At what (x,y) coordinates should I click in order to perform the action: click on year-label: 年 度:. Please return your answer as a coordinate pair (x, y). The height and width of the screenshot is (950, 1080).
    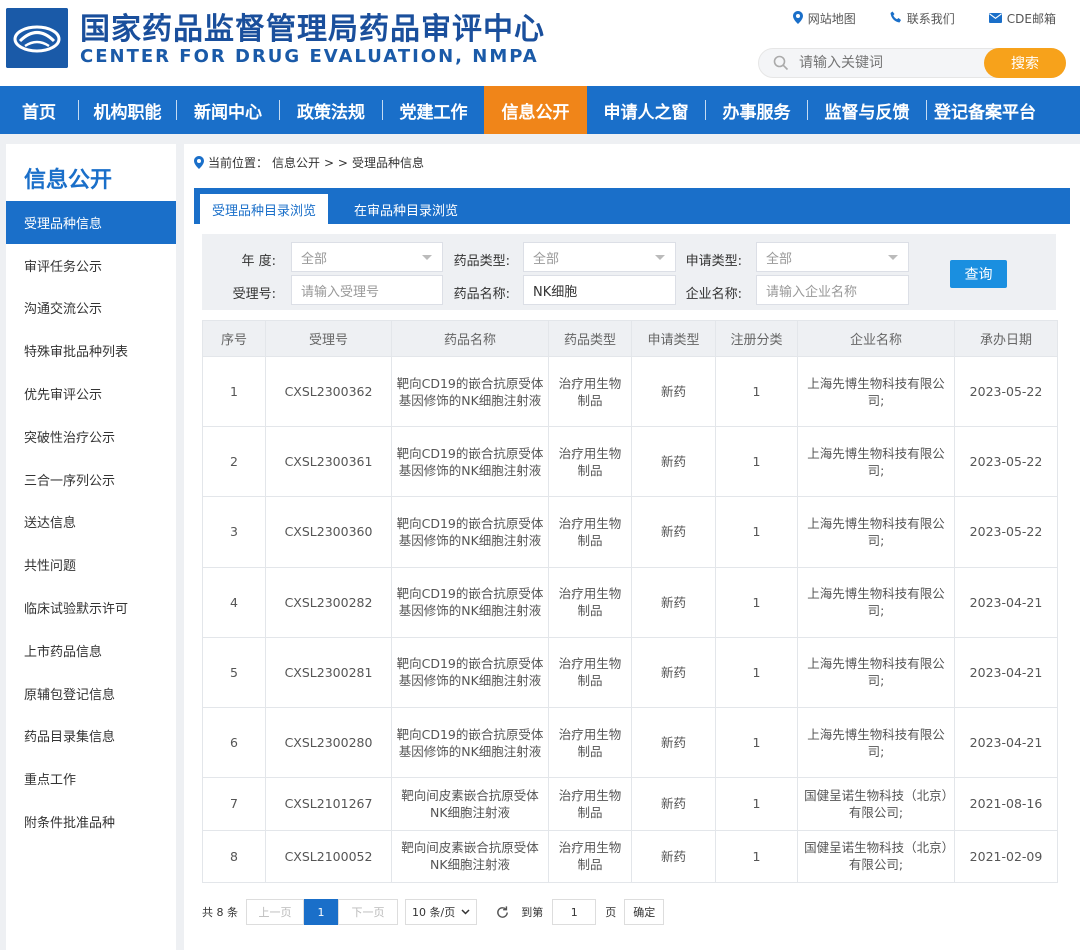
    Looking at the image, I should click on (258, 261).